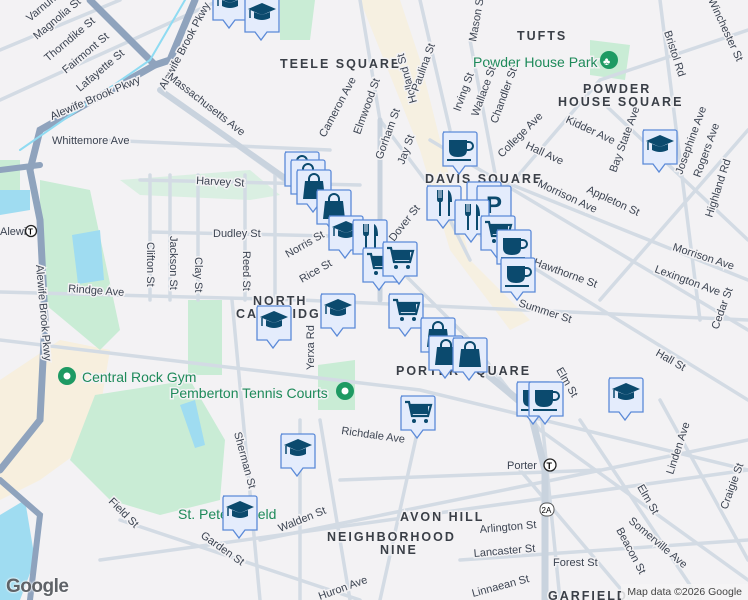 The width and height of the screenshot is (748, 600). Describe the element at coordinates (508, 527) in the screenshot. I see `svg-text: Arlington St` at that location.